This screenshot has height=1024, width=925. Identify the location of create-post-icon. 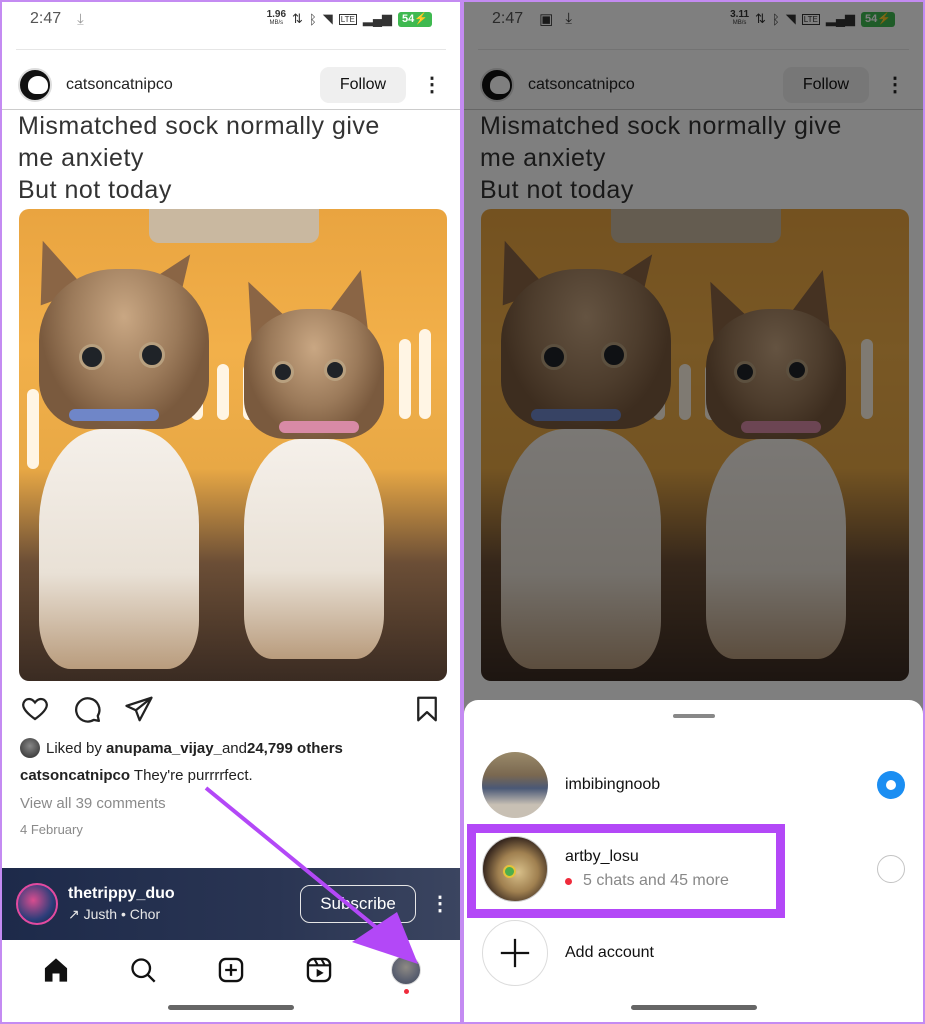
(231, 970).